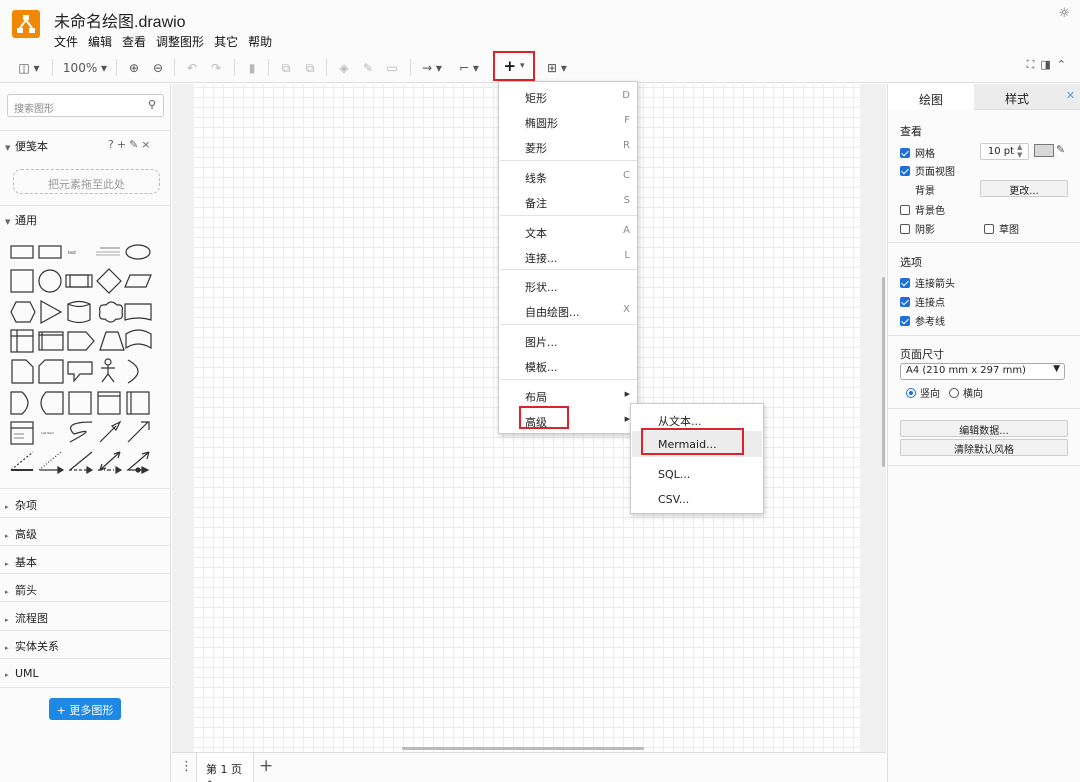 The image size is (1080, 782). What do you see at coordinates (21, 220) in the screenshot?
I see `general-header: ▼ 通用` at bounding box center [21, 220].